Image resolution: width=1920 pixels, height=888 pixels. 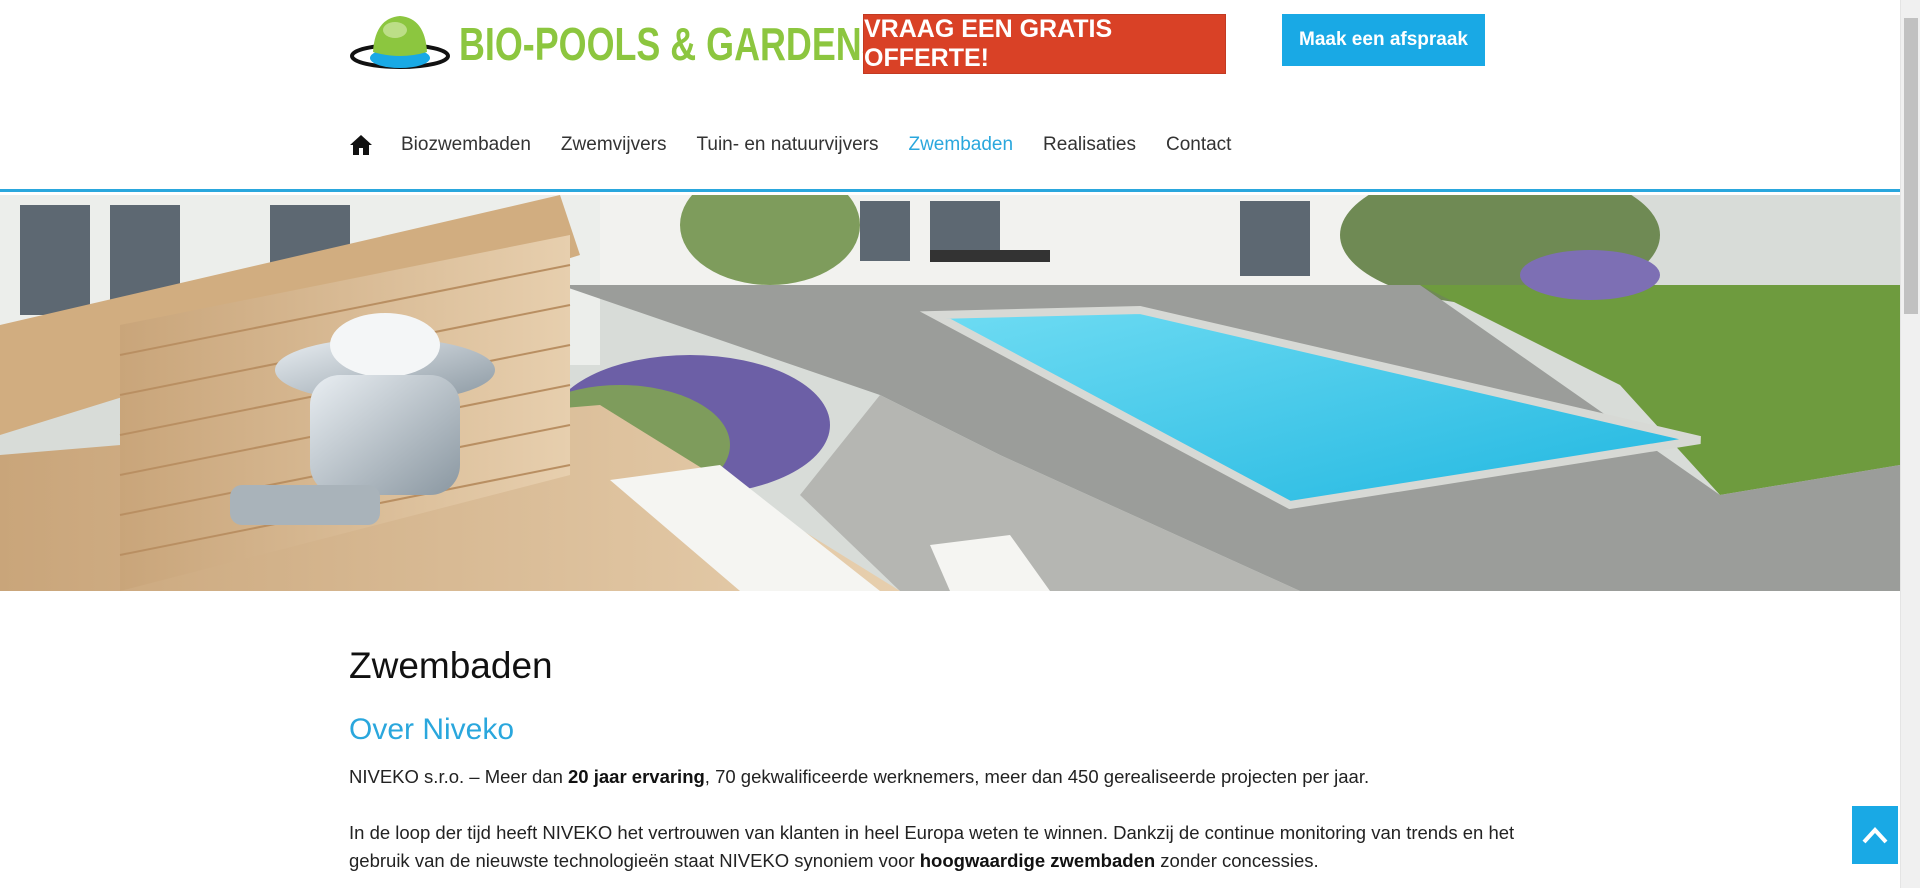 What do you see at coordinates (466, 145) in the screenshot?
I see `nav-item-biozwembaden: Biozwembaden` at bounding box center [466, 145].